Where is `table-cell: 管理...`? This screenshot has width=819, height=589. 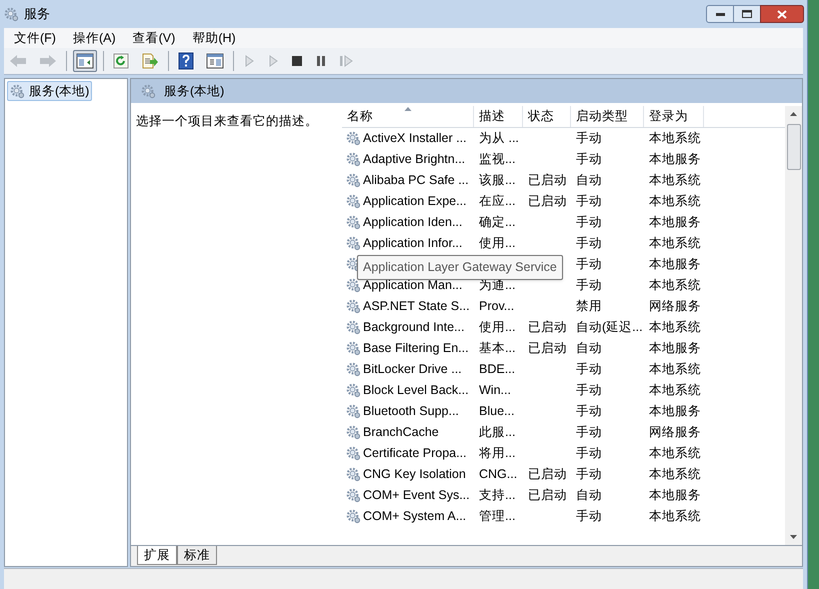 table-cell: 管理... is located at coordinates (497, 516).